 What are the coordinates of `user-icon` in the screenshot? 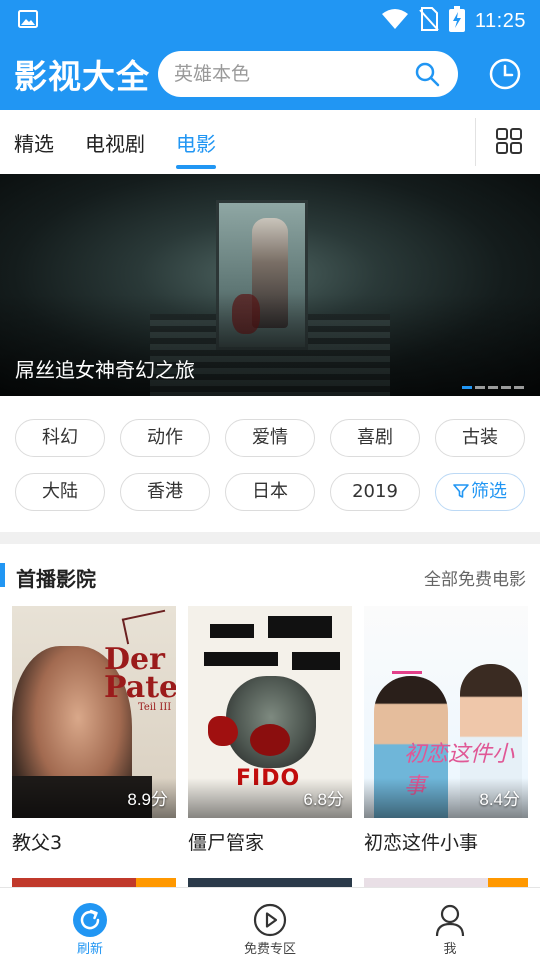 It's located at (450, 920).